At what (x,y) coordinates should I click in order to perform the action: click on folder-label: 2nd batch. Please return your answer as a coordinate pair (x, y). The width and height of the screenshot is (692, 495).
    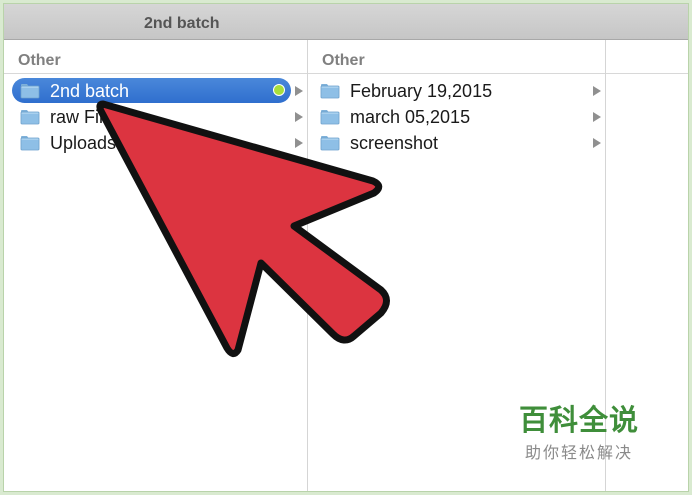
    Looking at the image, I should click on (90, 91).